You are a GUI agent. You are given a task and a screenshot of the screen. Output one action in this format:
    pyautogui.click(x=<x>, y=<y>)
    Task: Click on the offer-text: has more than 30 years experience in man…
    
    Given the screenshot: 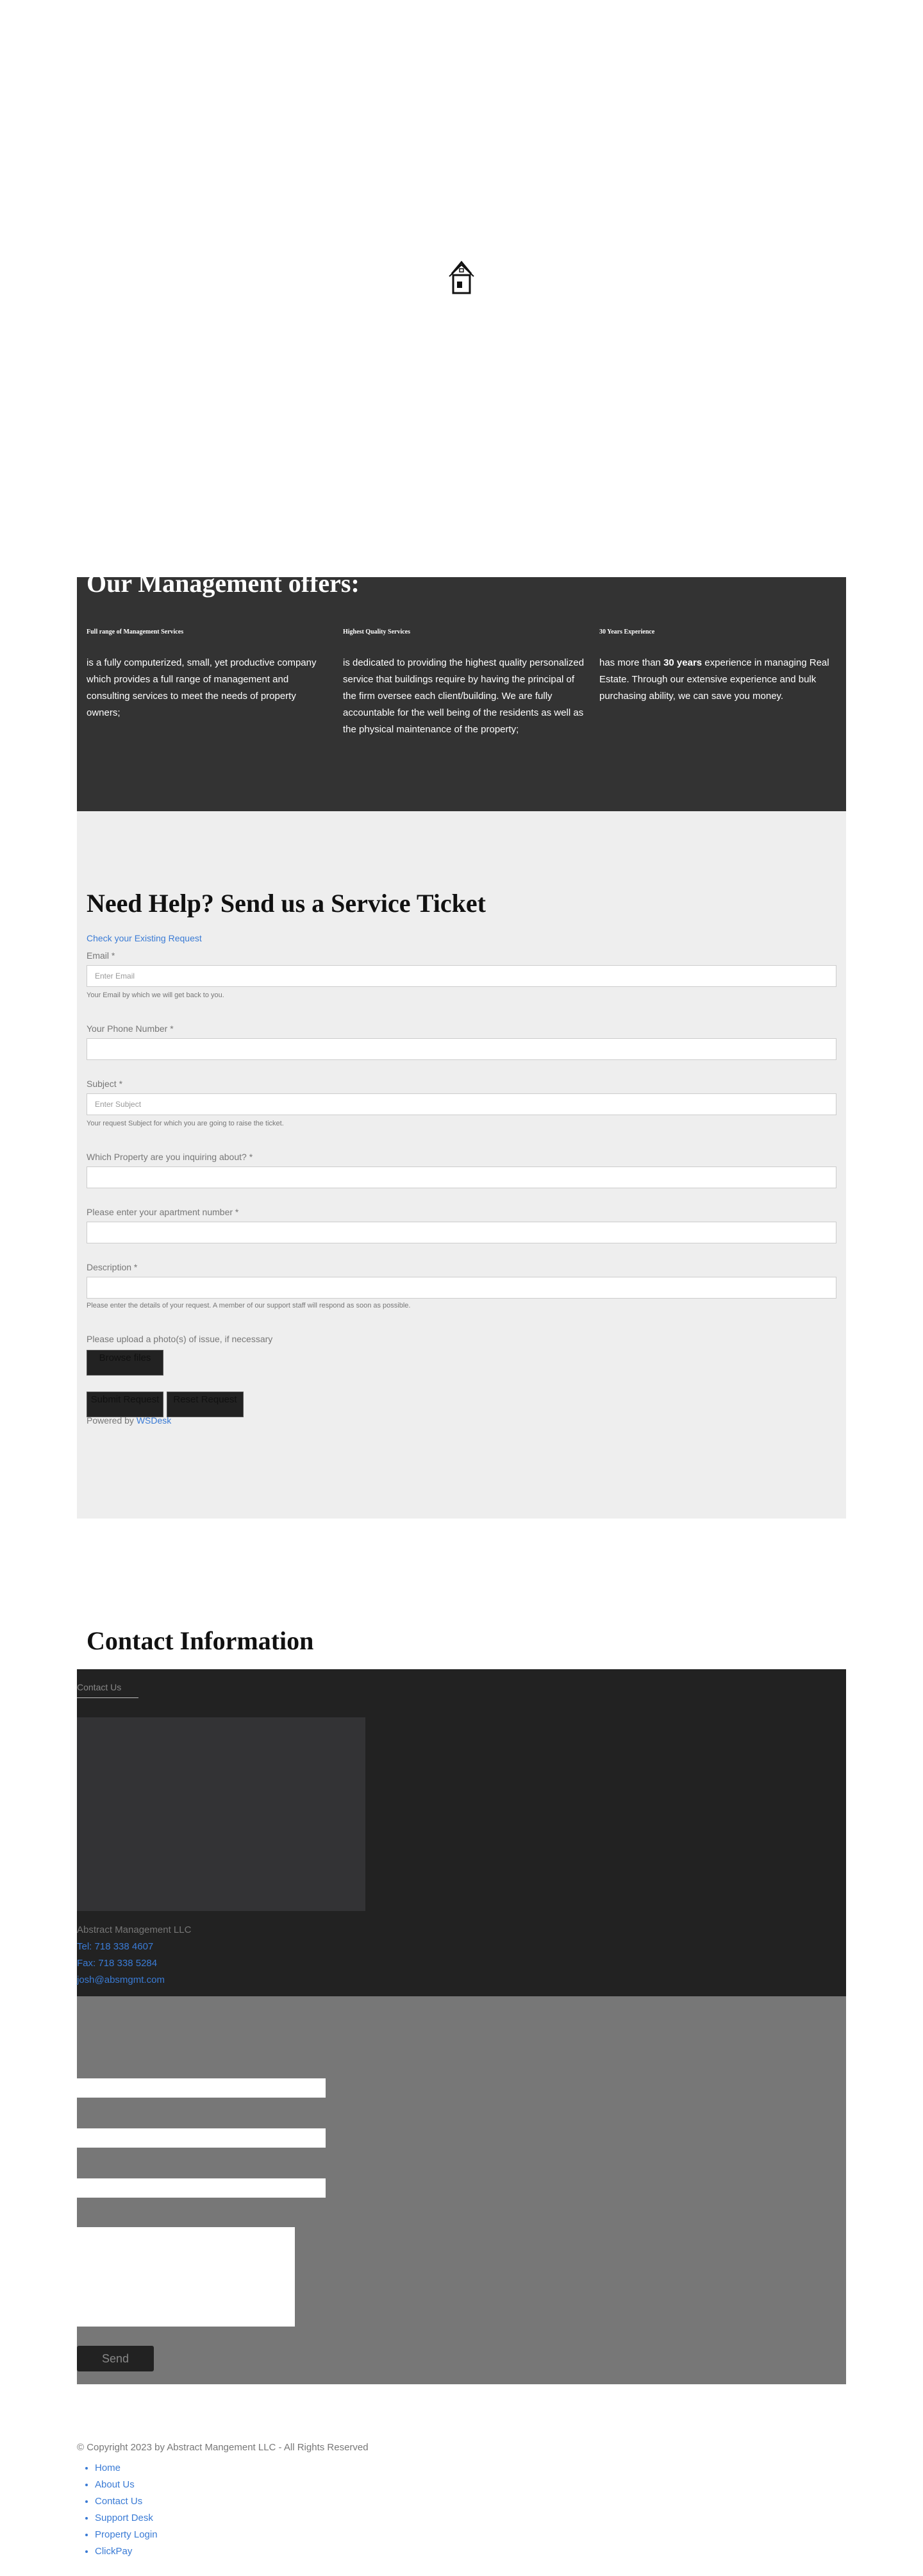 What is the action you would take?
    pyautogui.click(x=721, y=680)
    